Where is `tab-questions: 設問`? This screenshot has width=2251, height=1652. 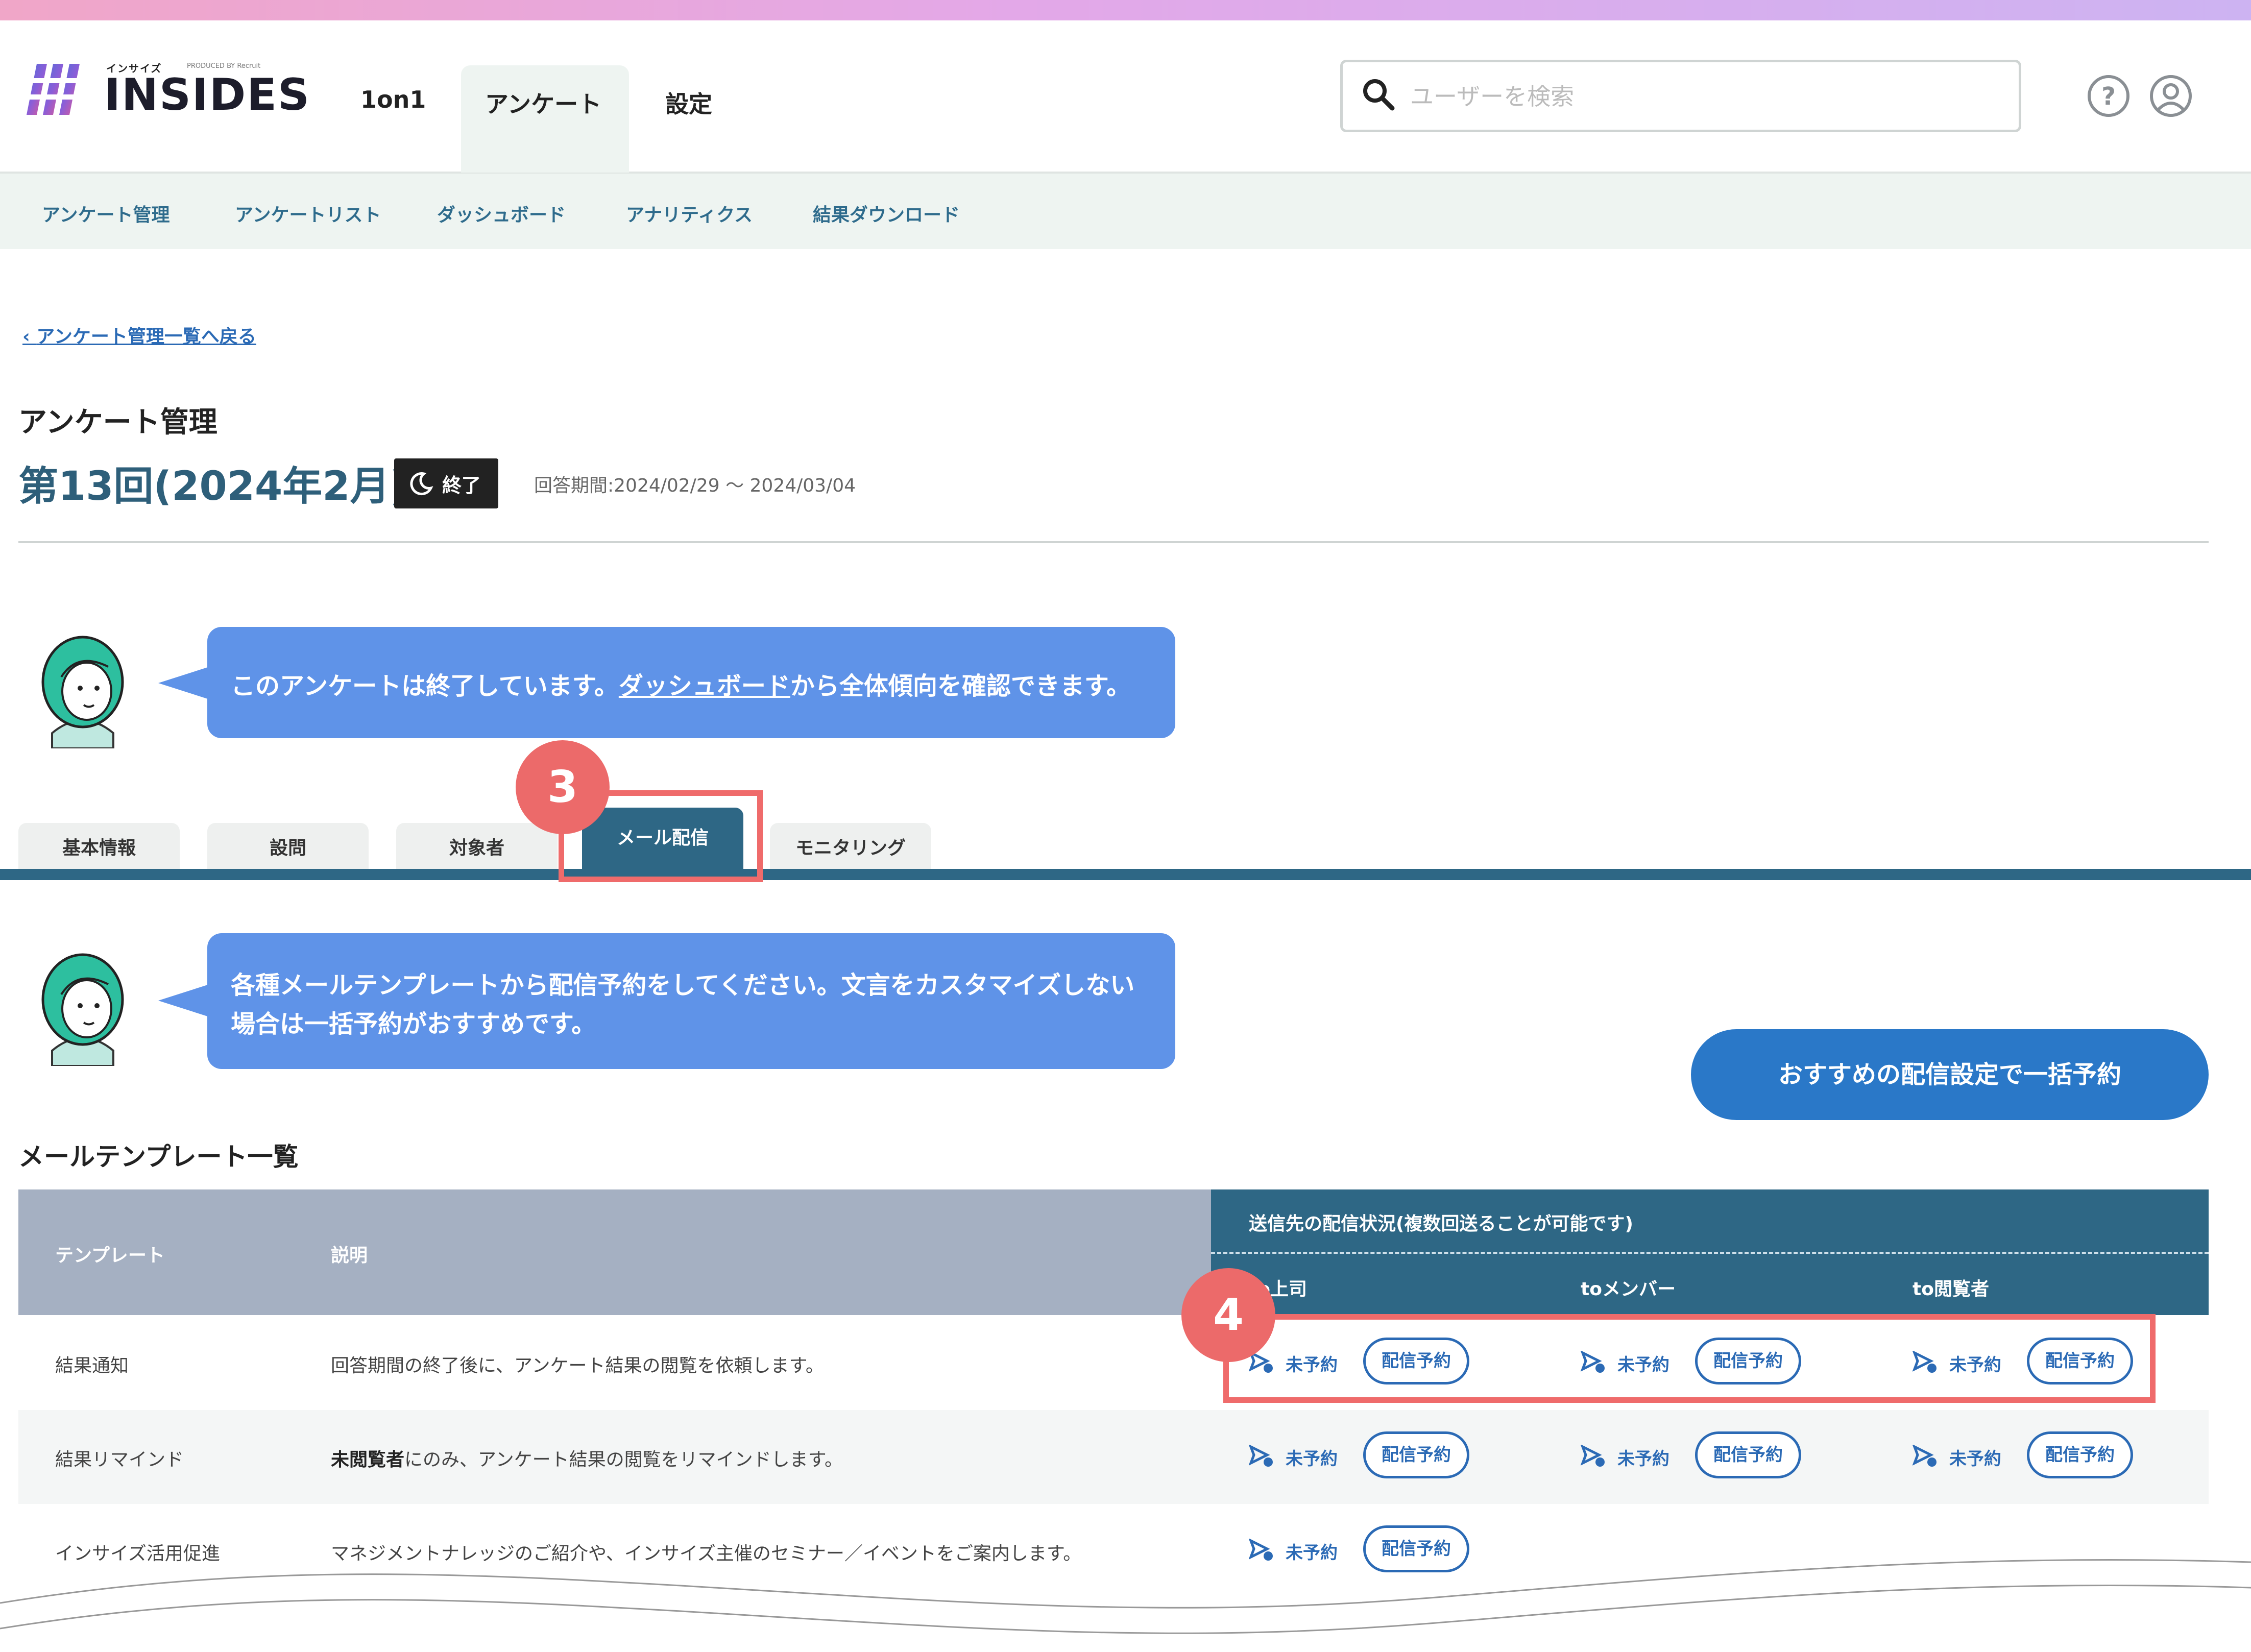 tab-questions: 設問 is located at coordinates (288, 846).